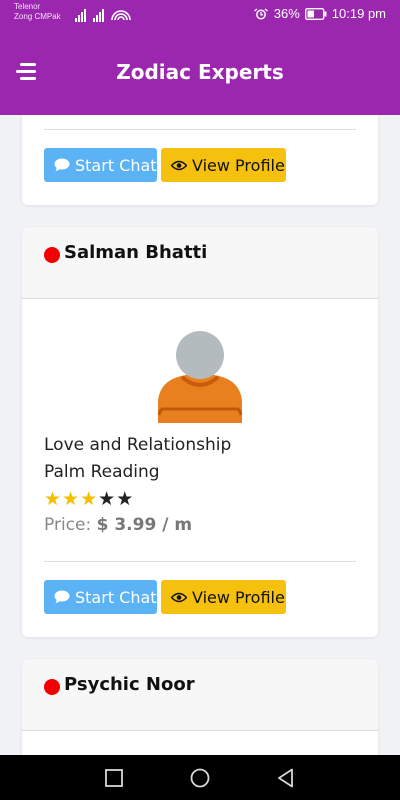  I want to click on home-icon, so click(200, 778).